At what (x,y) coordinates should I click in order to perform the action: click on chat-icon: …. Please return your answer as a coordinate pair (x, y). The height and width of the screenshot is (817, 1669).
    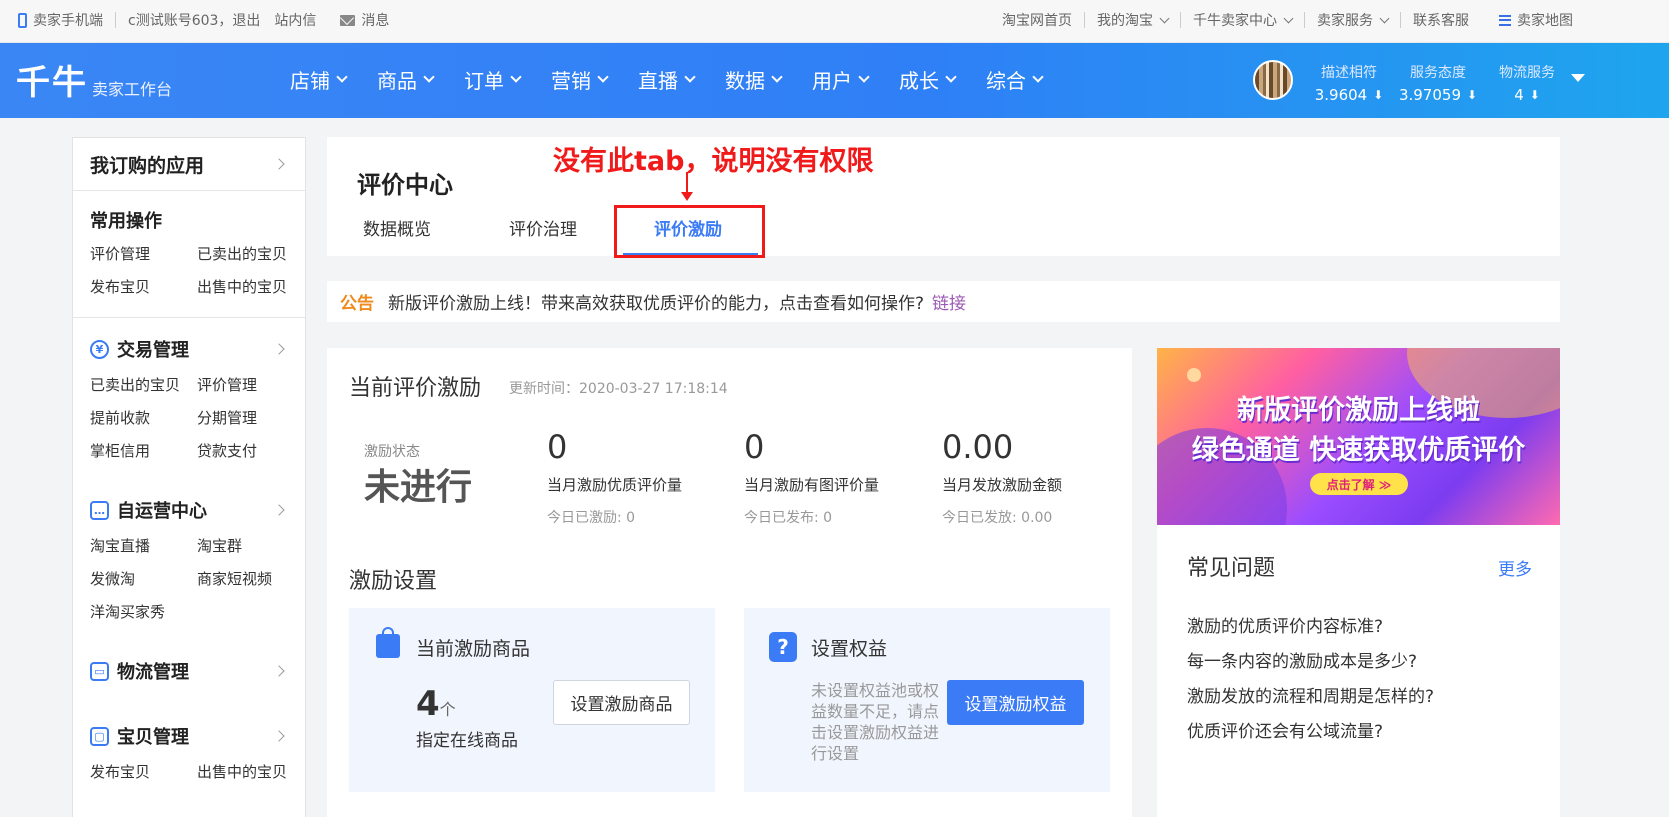
    Looking at the image, I should click on (99, 510).